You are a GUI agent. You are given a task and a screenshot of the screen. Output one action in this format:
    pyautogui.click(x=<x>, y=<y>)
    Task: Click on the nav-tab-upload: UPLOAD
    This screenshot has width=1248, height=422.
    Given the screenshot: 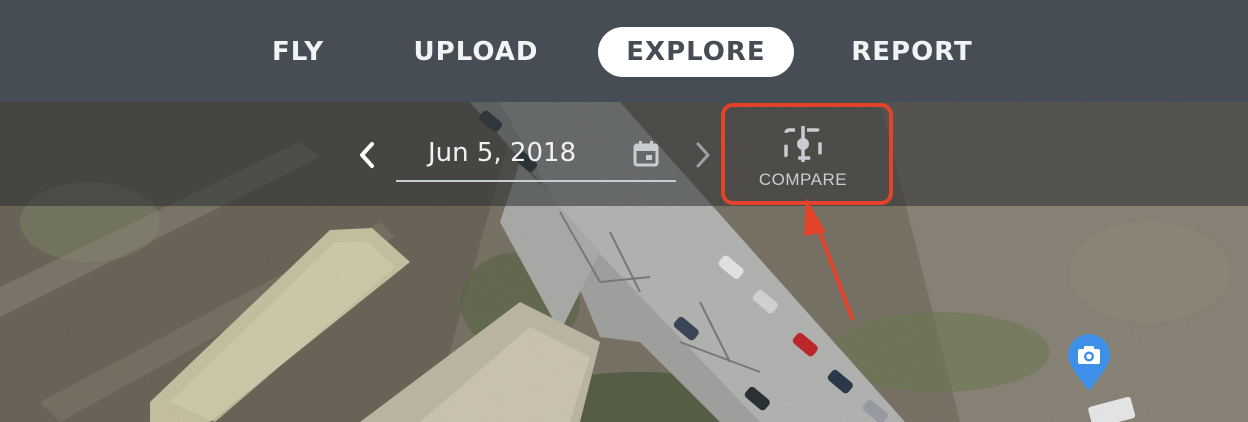 What is the action you would take?
    pyautogui.click(x=476, y=52)
    